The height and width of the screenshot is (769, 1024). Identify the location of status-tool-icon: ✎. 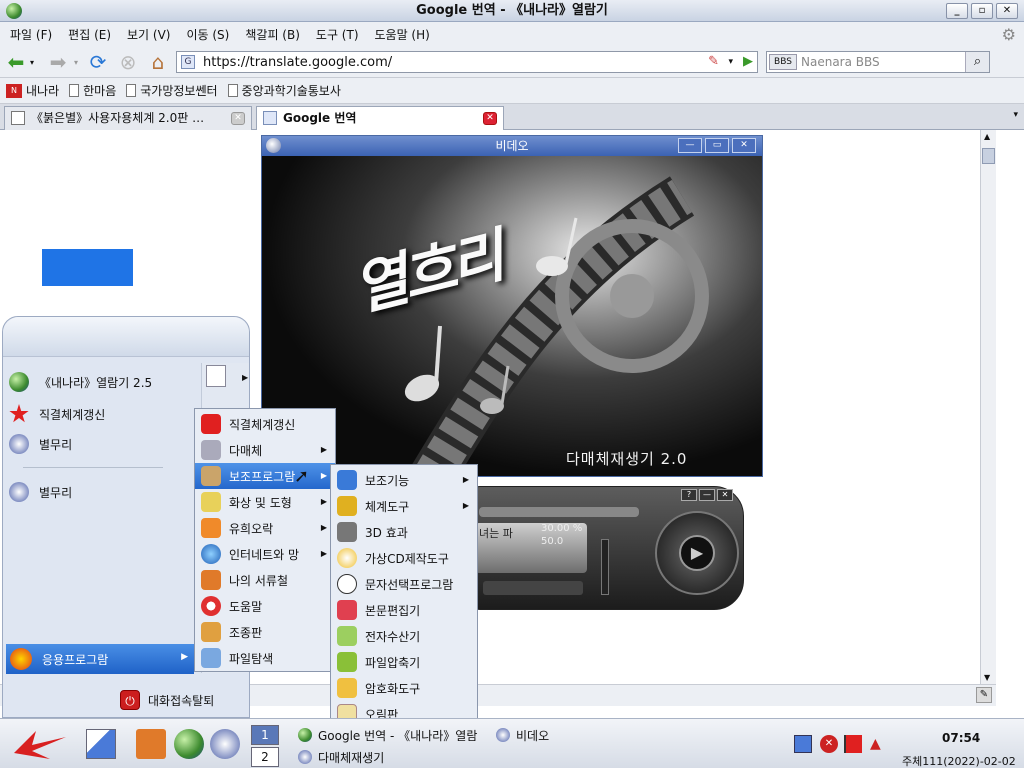
(984, 695).